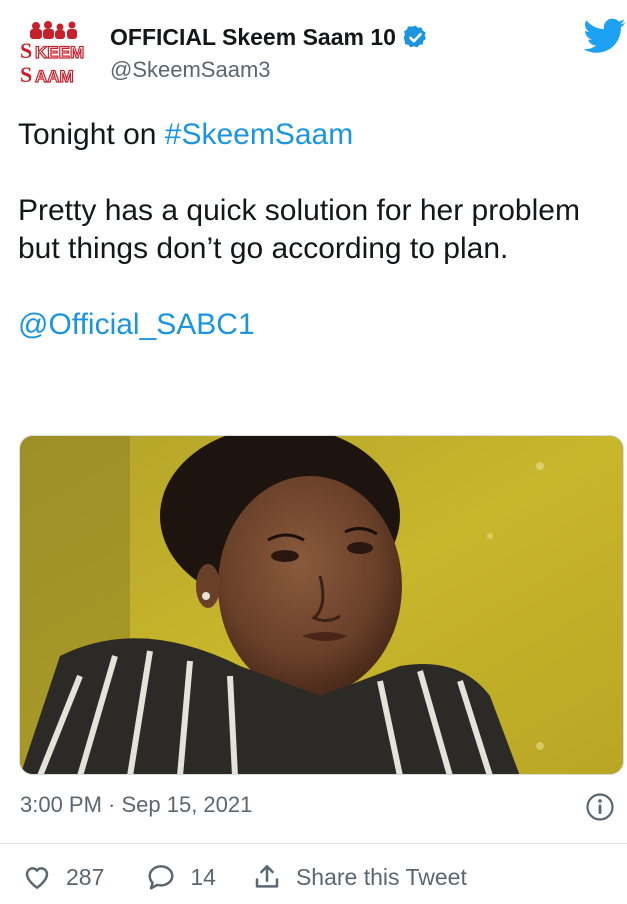  Describe the element at coordinates (85, 876) in the screenshot. I see `like-count: 287` at that location.